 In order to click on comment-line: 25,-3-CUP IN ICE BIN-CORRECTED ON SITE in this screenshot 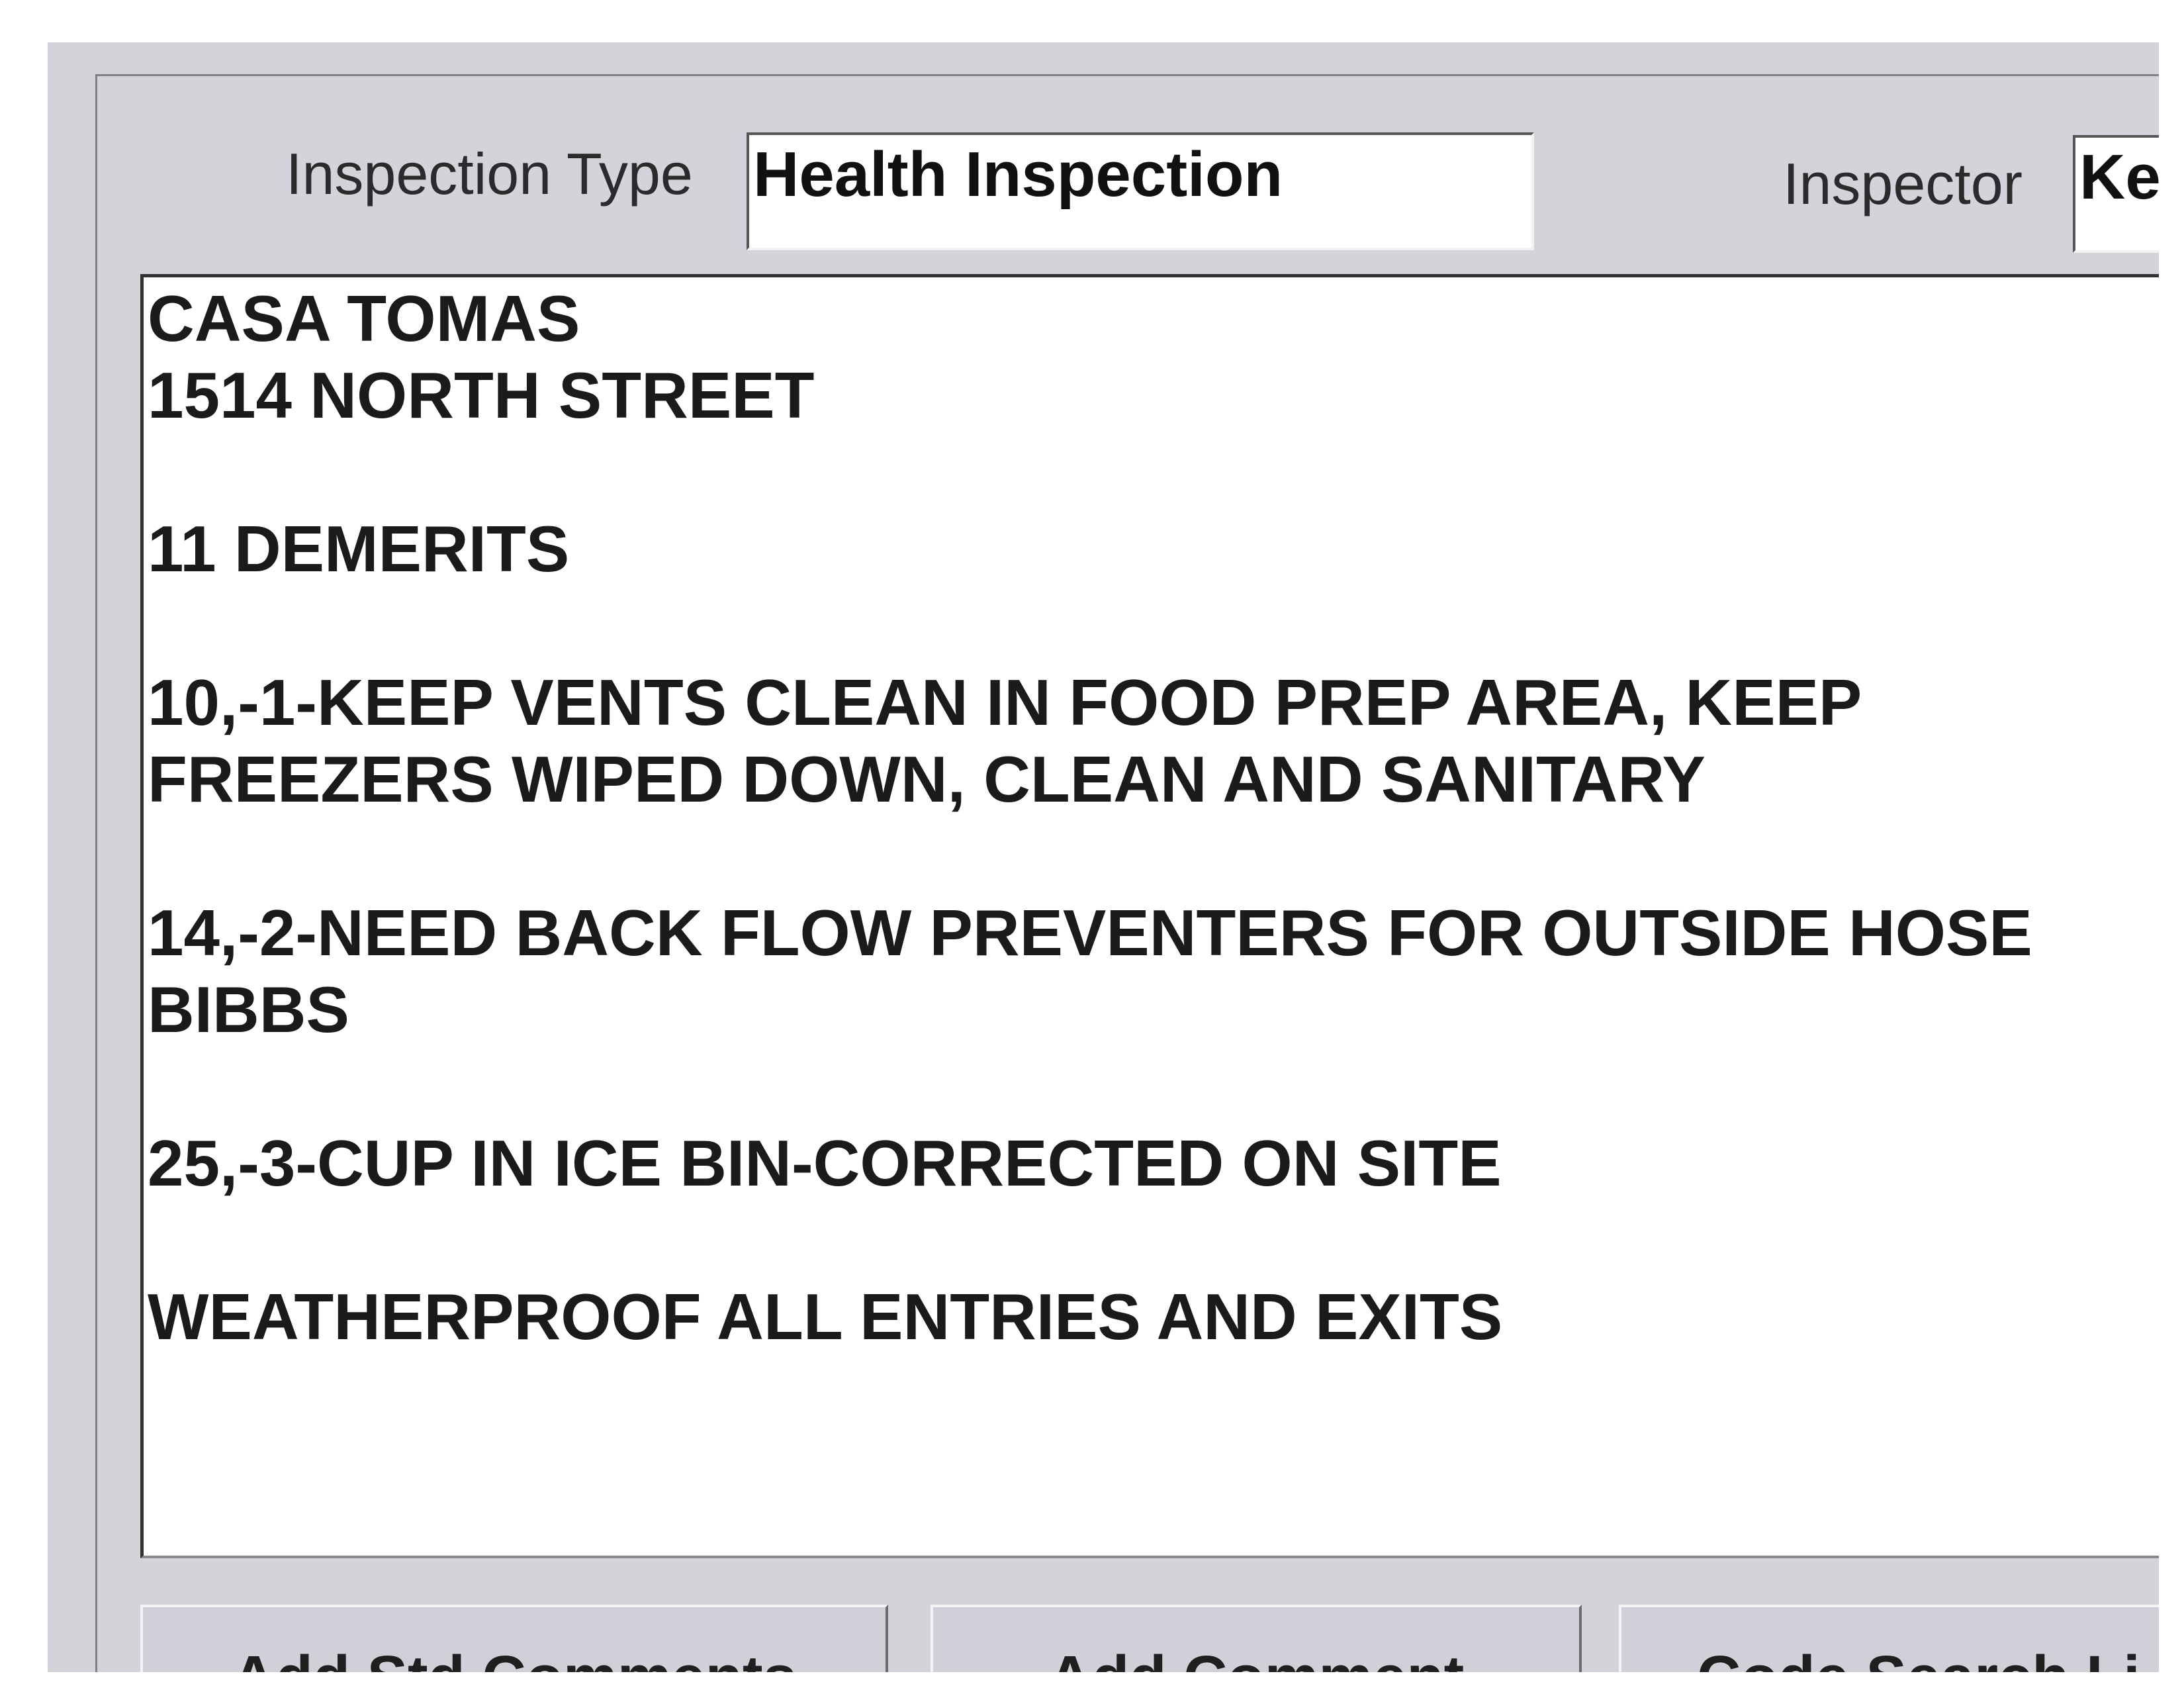, I will do `click(825, 1163)`.